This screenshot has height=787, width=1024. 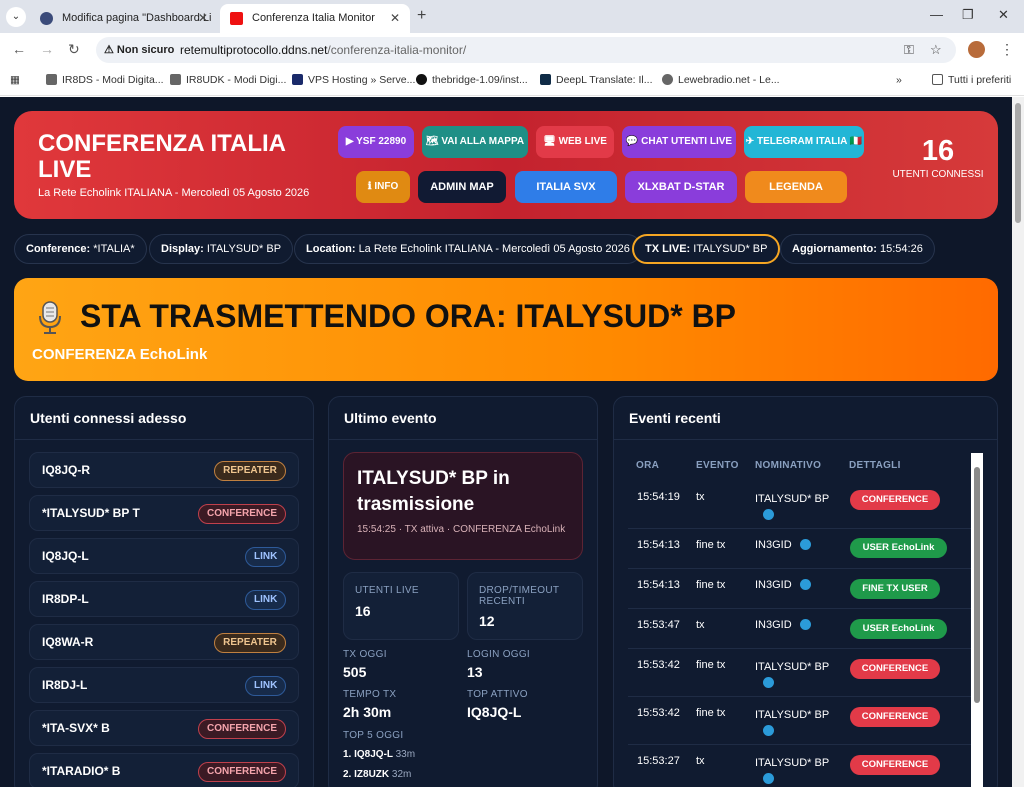 I want to click on minimize-button: —, so click(x=936, y=14).